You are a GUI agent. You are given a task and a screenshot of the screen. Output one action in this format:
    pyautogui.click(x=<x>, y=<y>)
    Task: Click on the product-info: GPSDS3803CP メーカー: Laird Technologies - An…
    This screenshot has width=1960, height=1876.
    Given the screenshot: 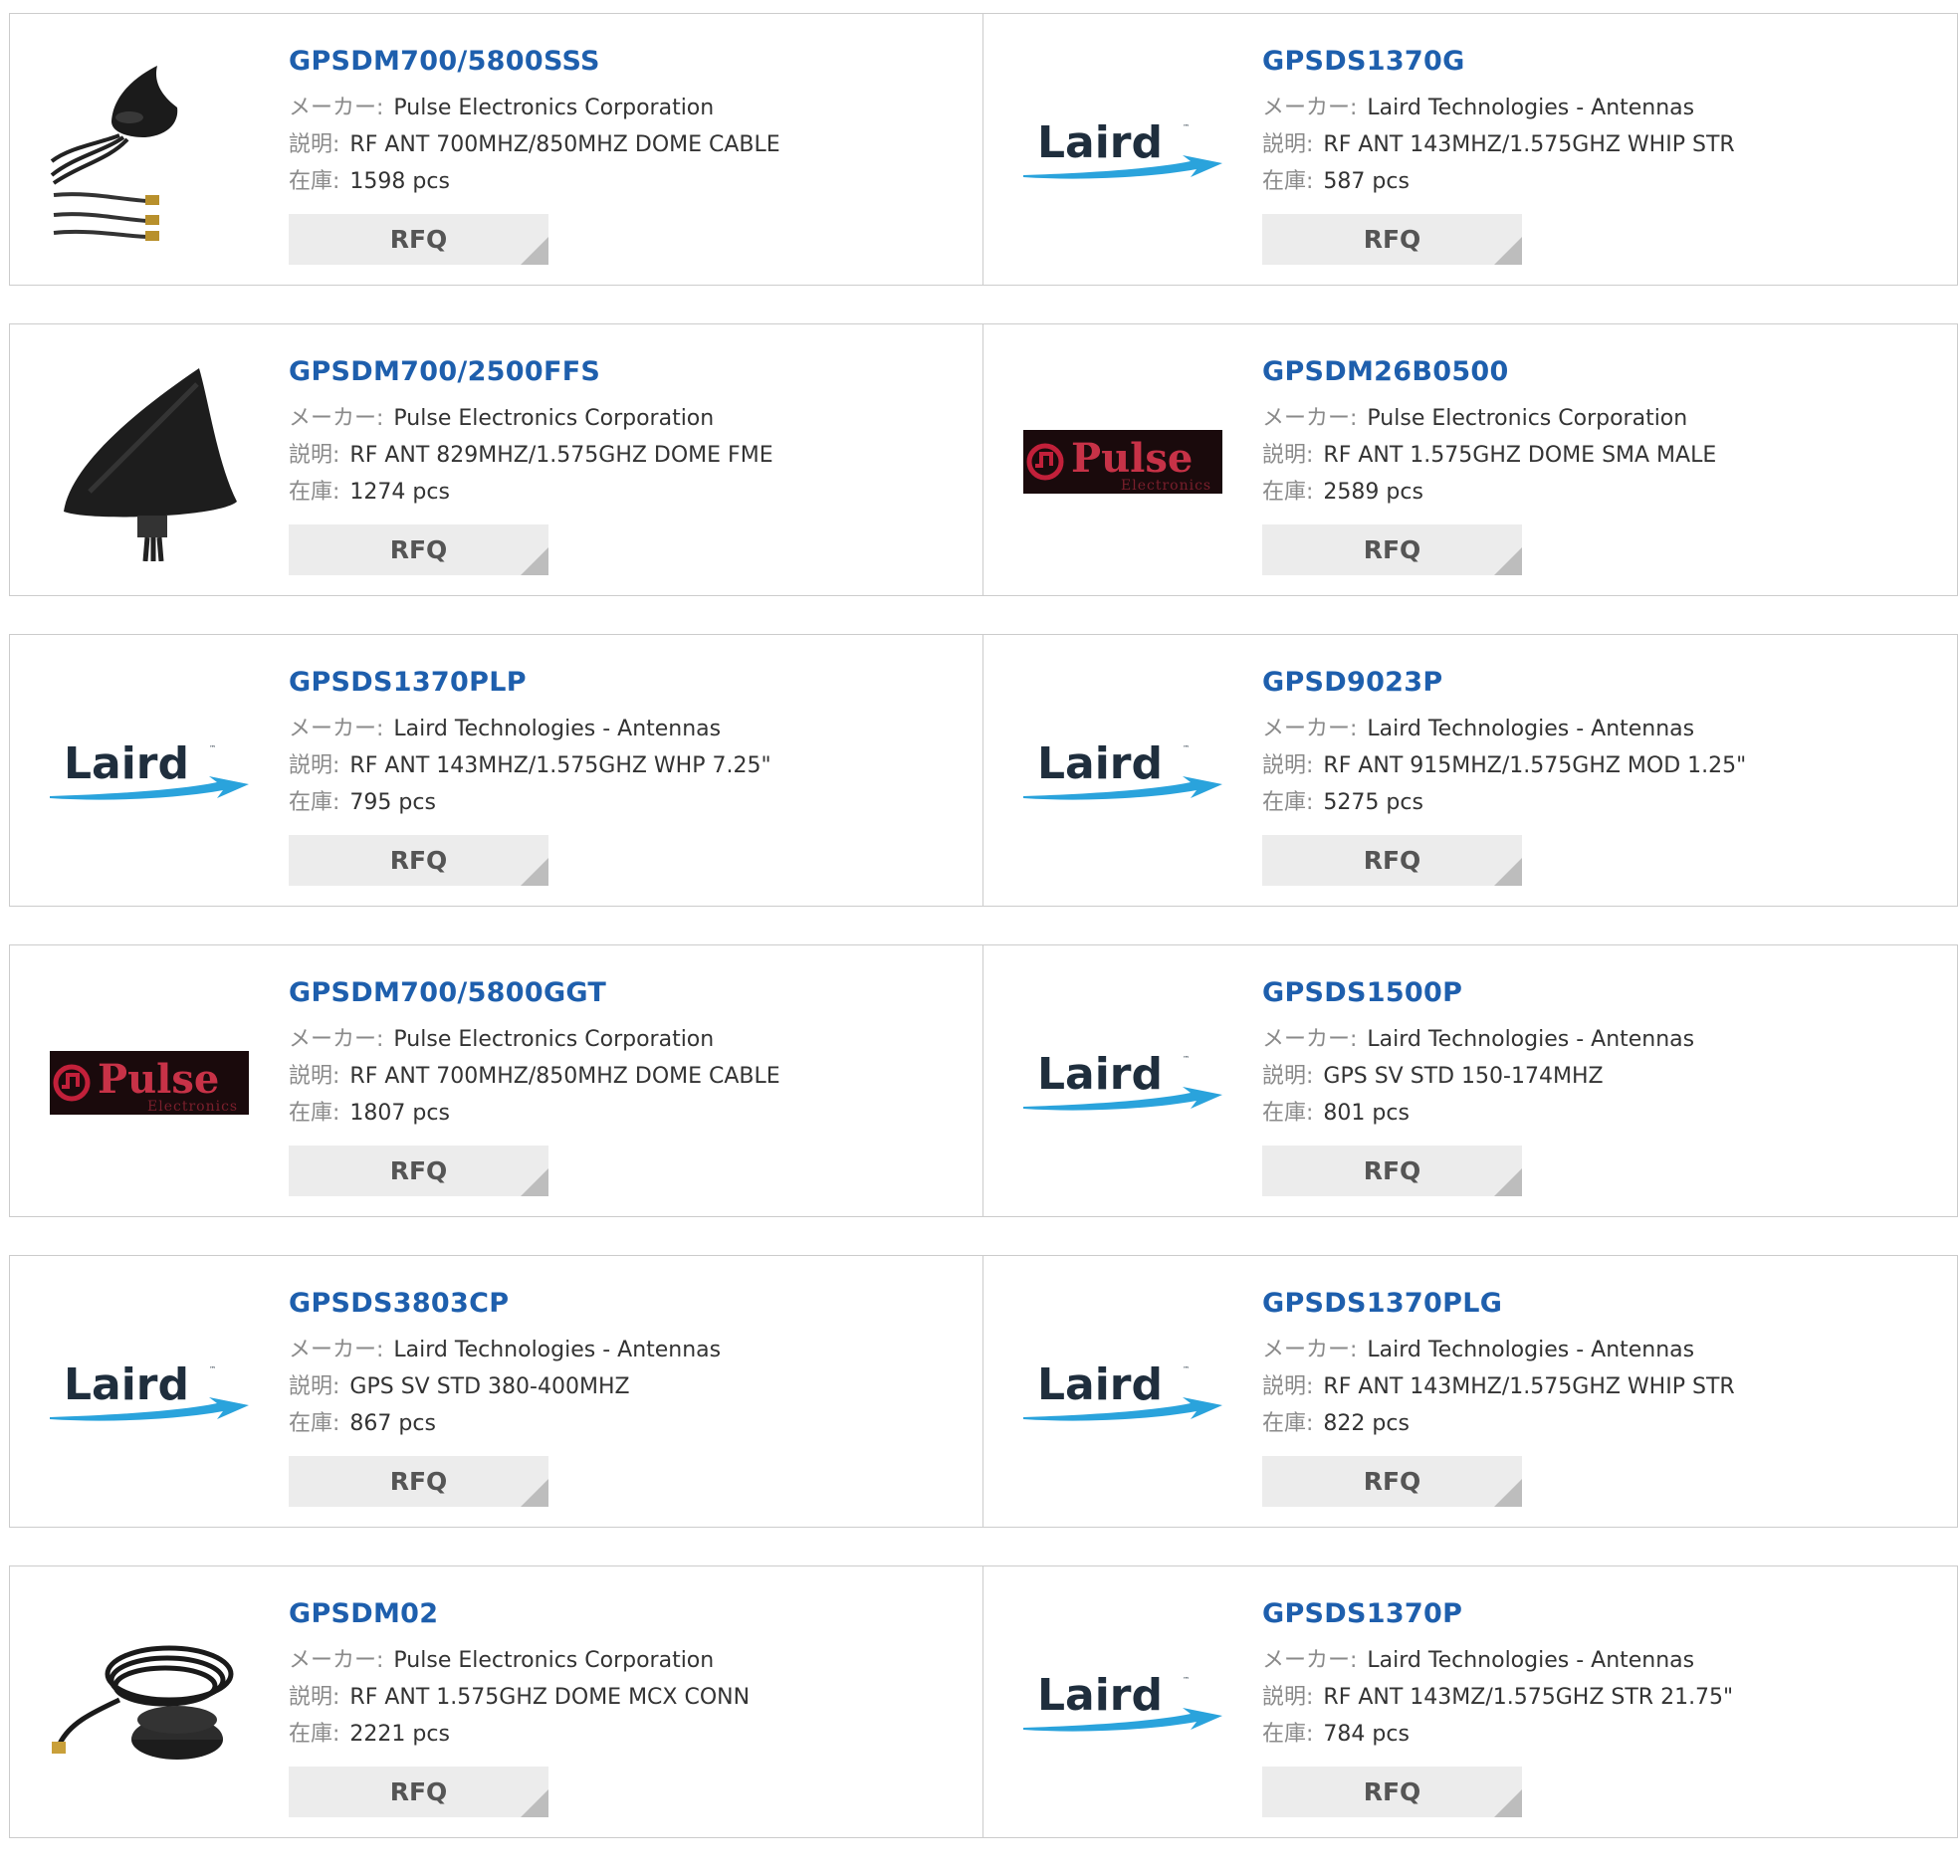 What is the action you would take?
    pyautogui.click(x=505, y=1364)
    